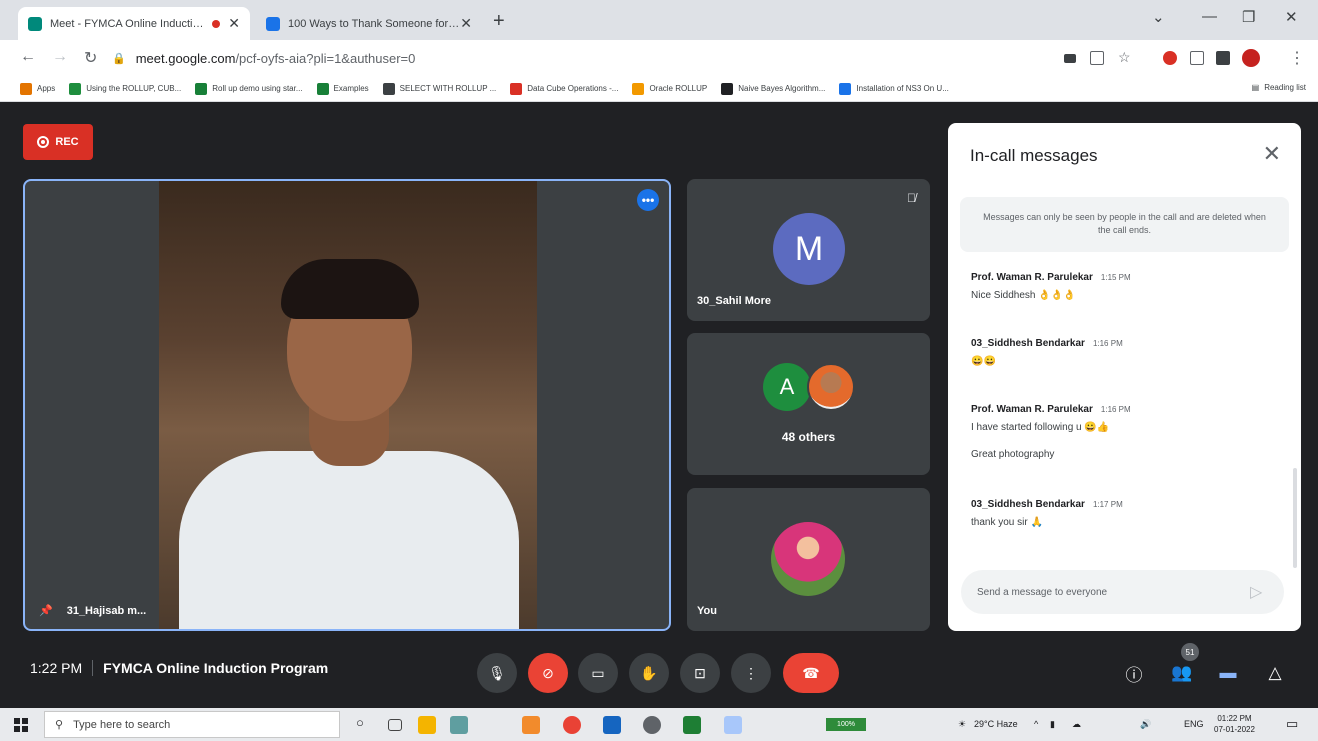  What do you see at coordinates (374, 23) in the screenshot?
I see `tab-title: 100 Ways to Thank Someone for Their` at bounding box center [374, 23].